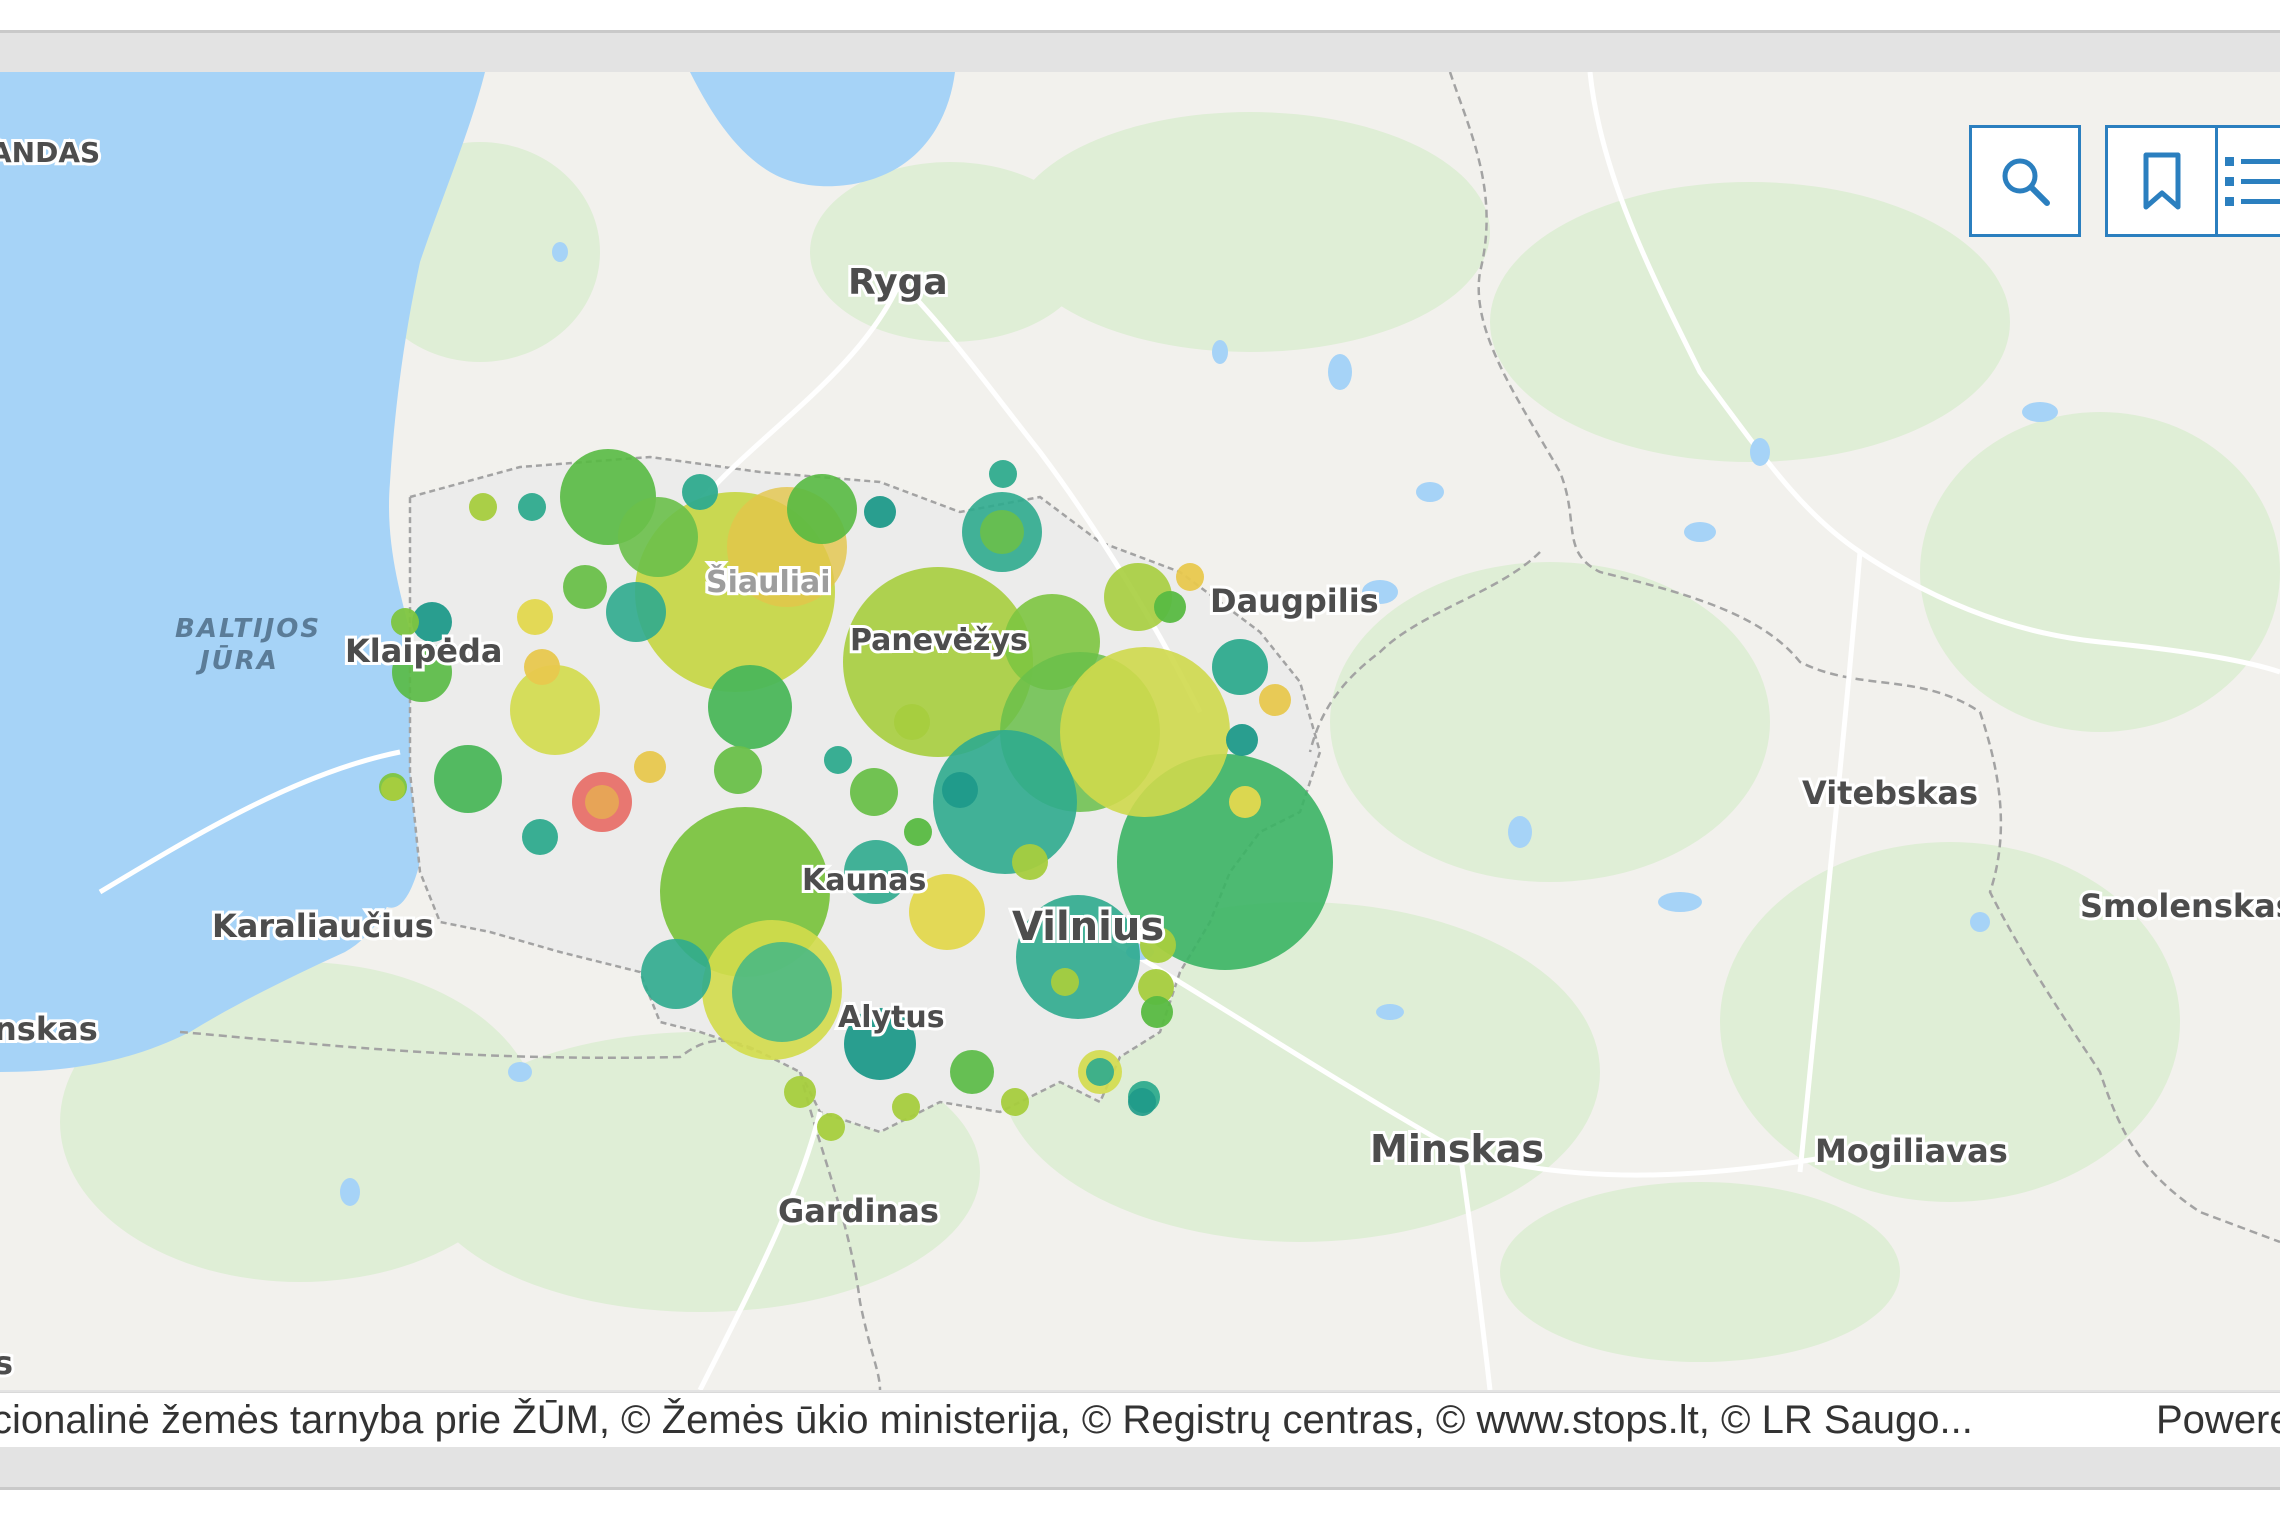 The height and width of the screenshot is (1520, 2280). I want to click on label-klaipeda: Klaipėda, so click(423, 651).